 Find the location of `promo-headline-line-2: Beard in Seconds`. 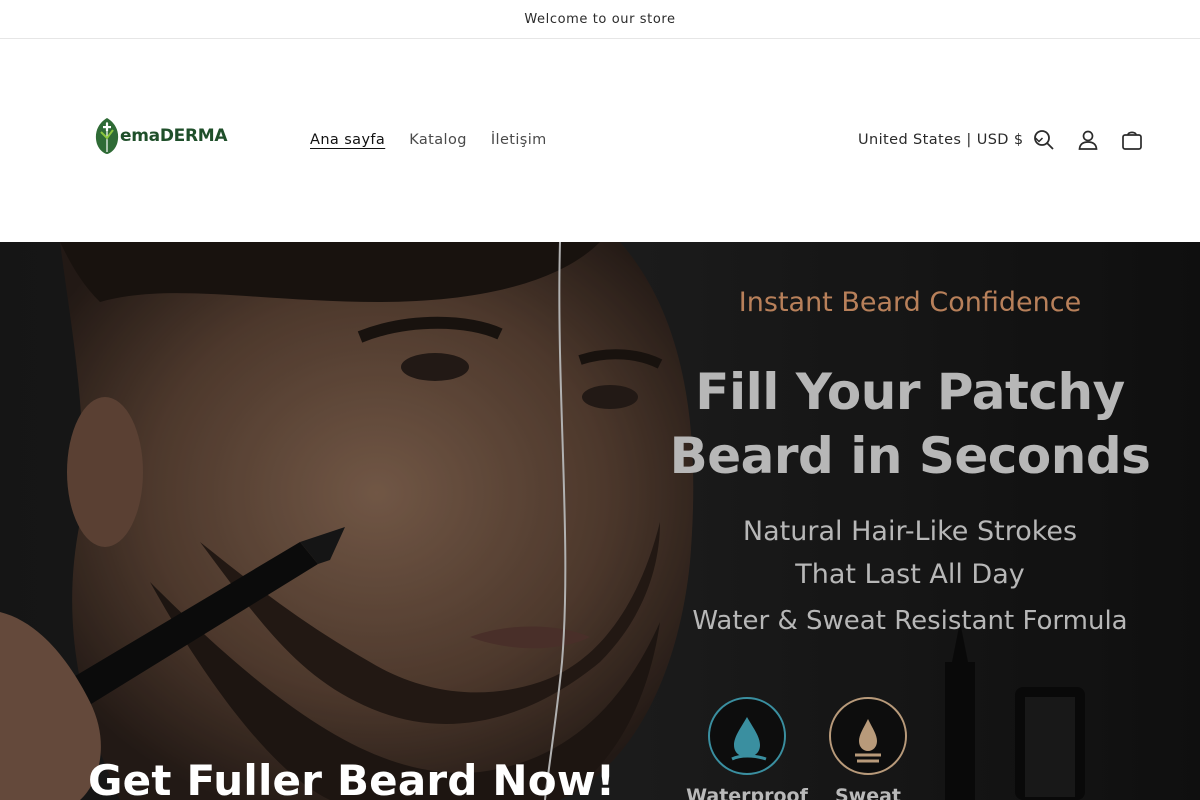

promo-headline-line-2: Beard in Seconds is located at coordinates (910, 456).